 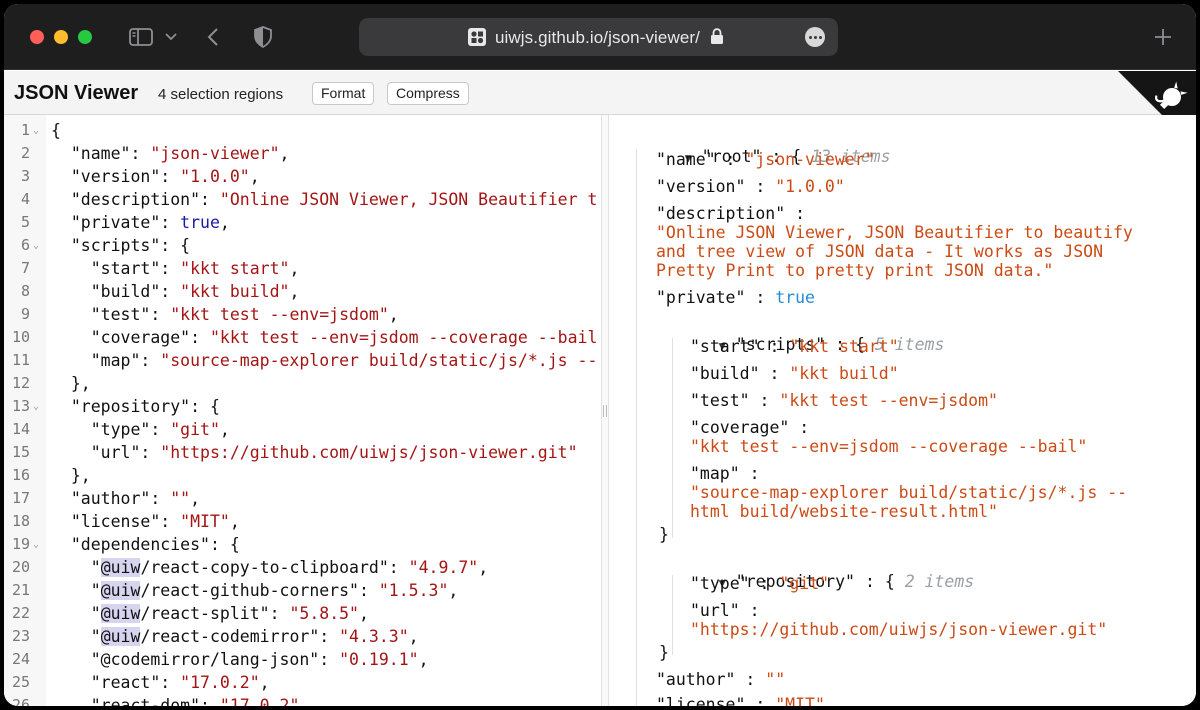 What do you see at coordinates (302, 222) in the screenshot?
I see `code-line: 5 "private": true,` at bounding box center [302, 222].